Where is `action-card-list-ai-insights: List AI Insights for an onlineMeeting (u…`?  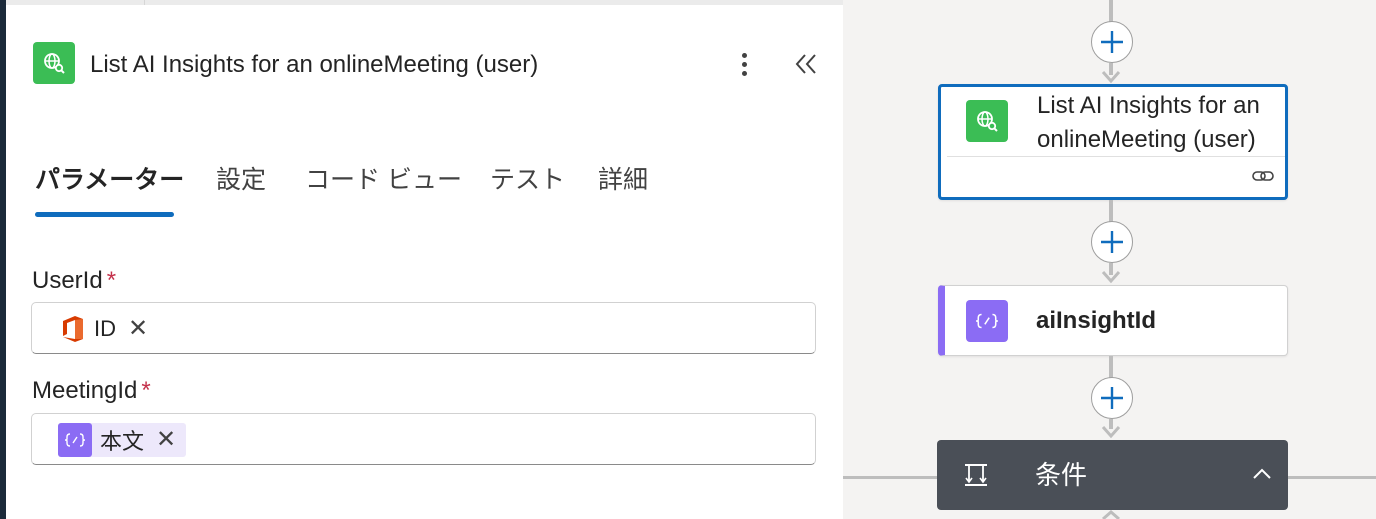
action-card-list-ai-insights: List AI Insights for an onlineMeeting (u… is located at coordinates (1113, 142).